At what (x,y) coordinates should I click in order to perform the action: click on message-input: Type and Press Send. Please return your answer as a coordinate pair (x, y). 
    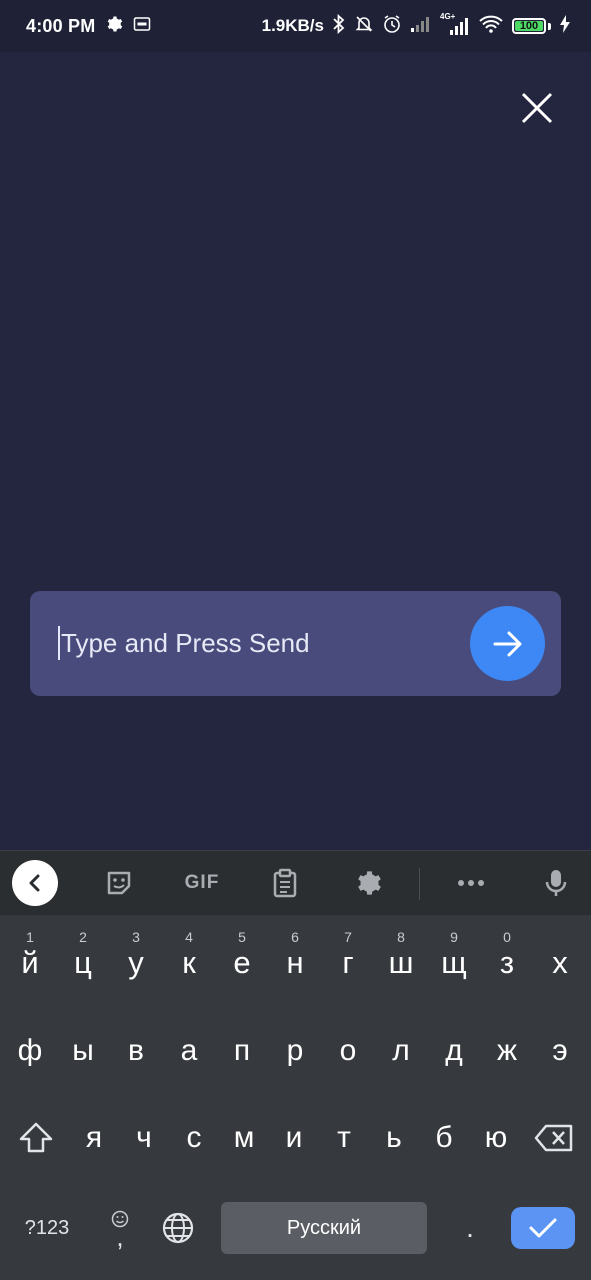
    Looking at the image, I should click on (258, 643).